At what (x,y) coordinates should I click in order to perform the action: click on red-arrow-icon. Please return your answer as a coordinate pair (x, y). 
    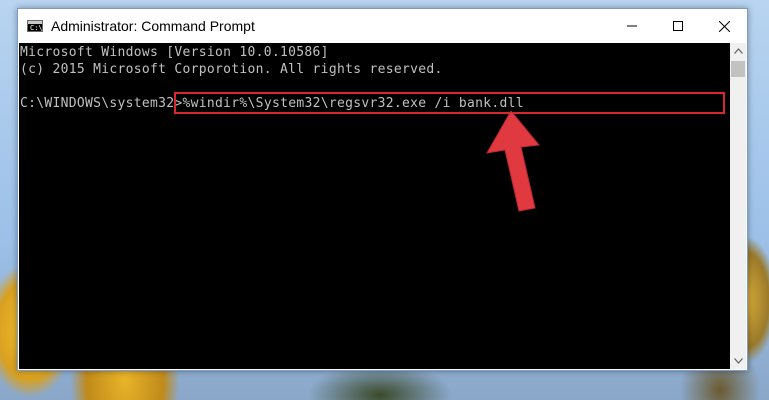
    Looking at the image, I should click on (513, 161).